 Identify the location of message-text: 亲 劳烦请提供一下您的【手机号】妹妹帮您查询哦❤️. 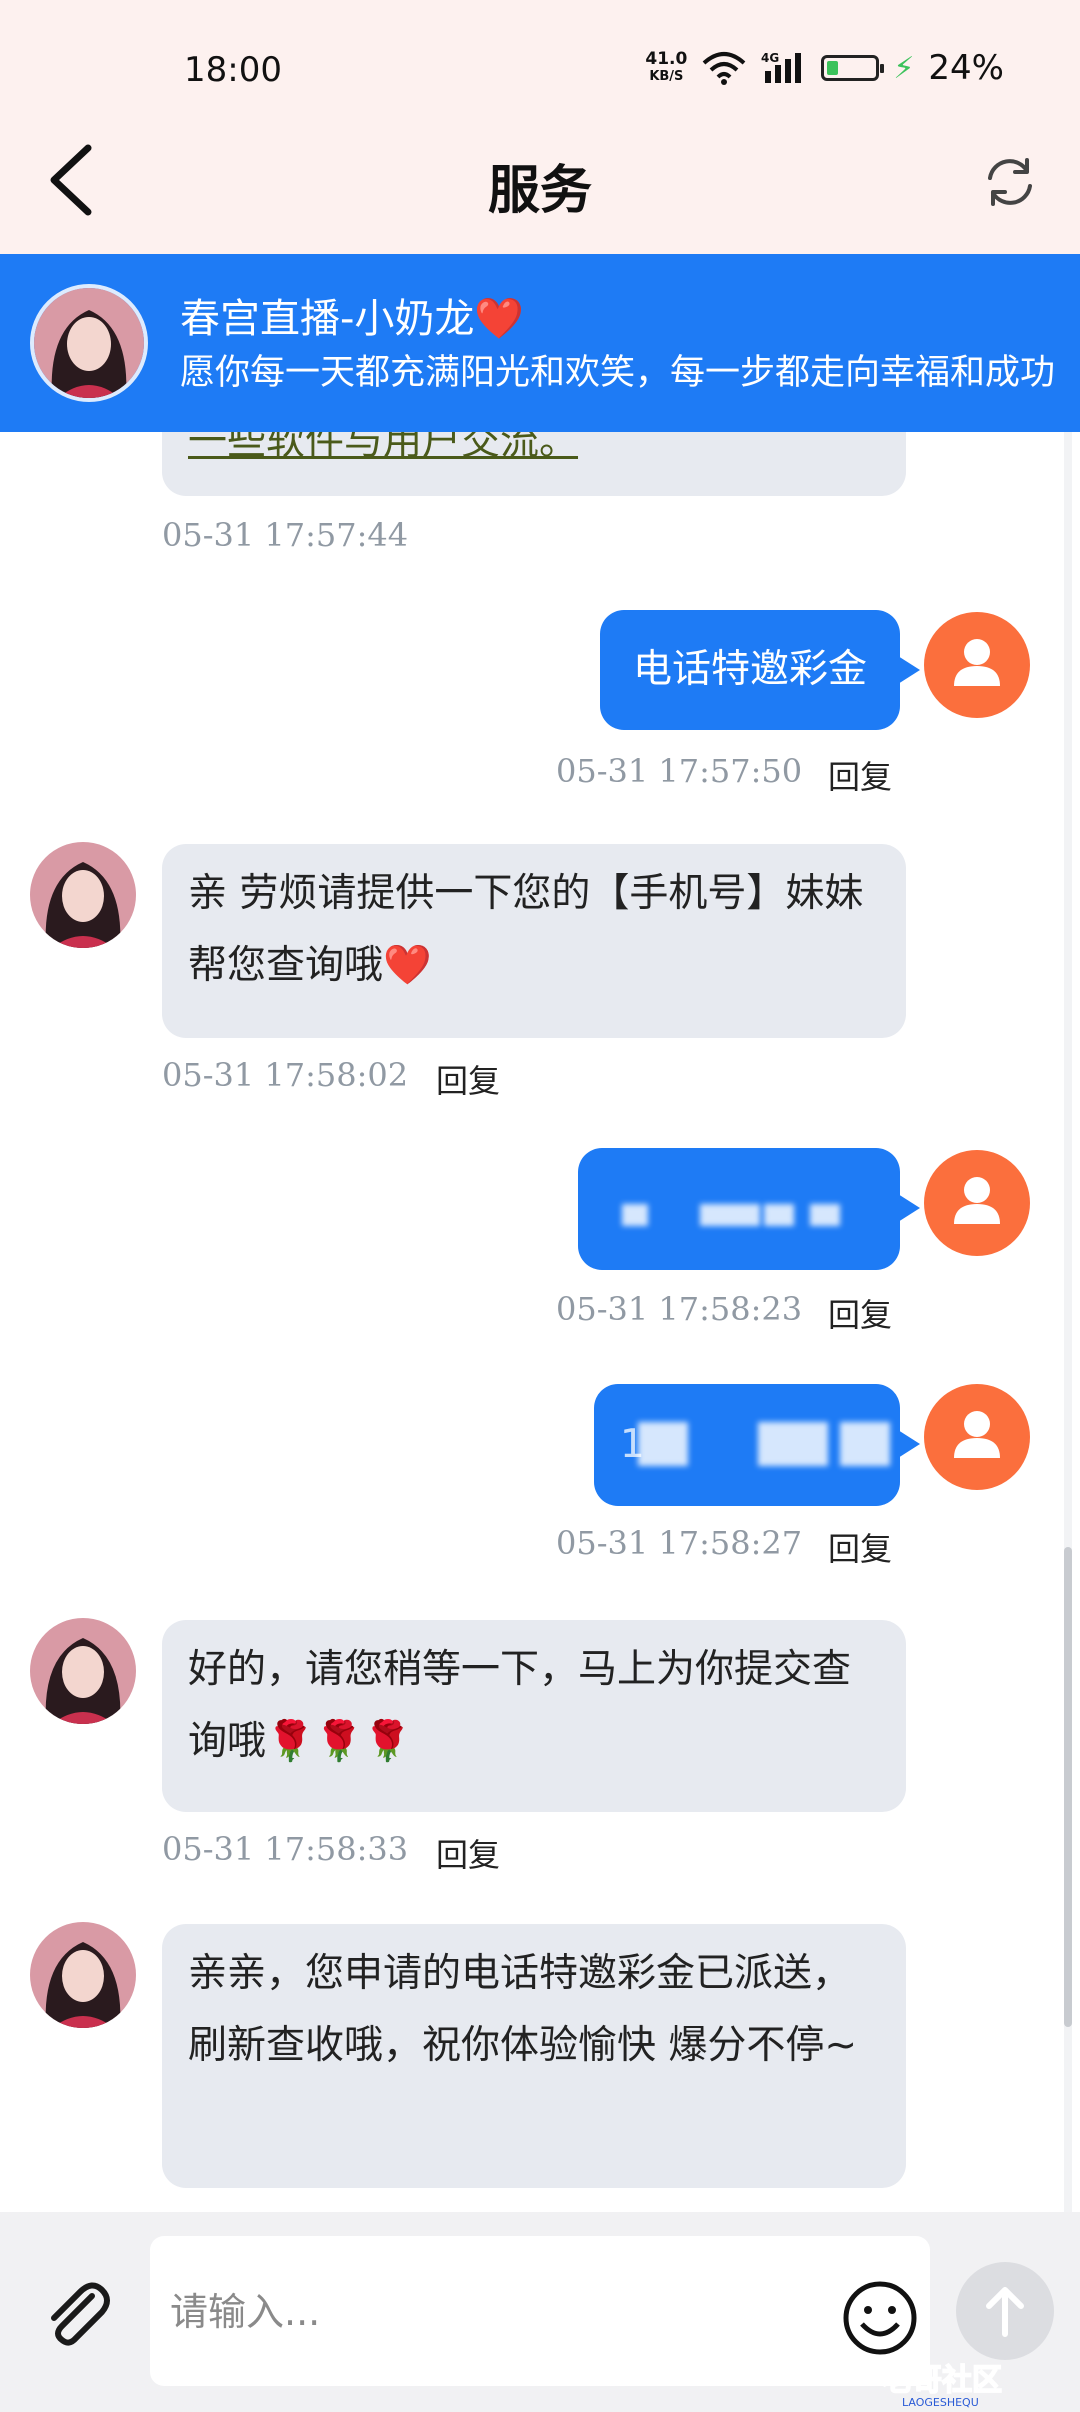
(526, 929).